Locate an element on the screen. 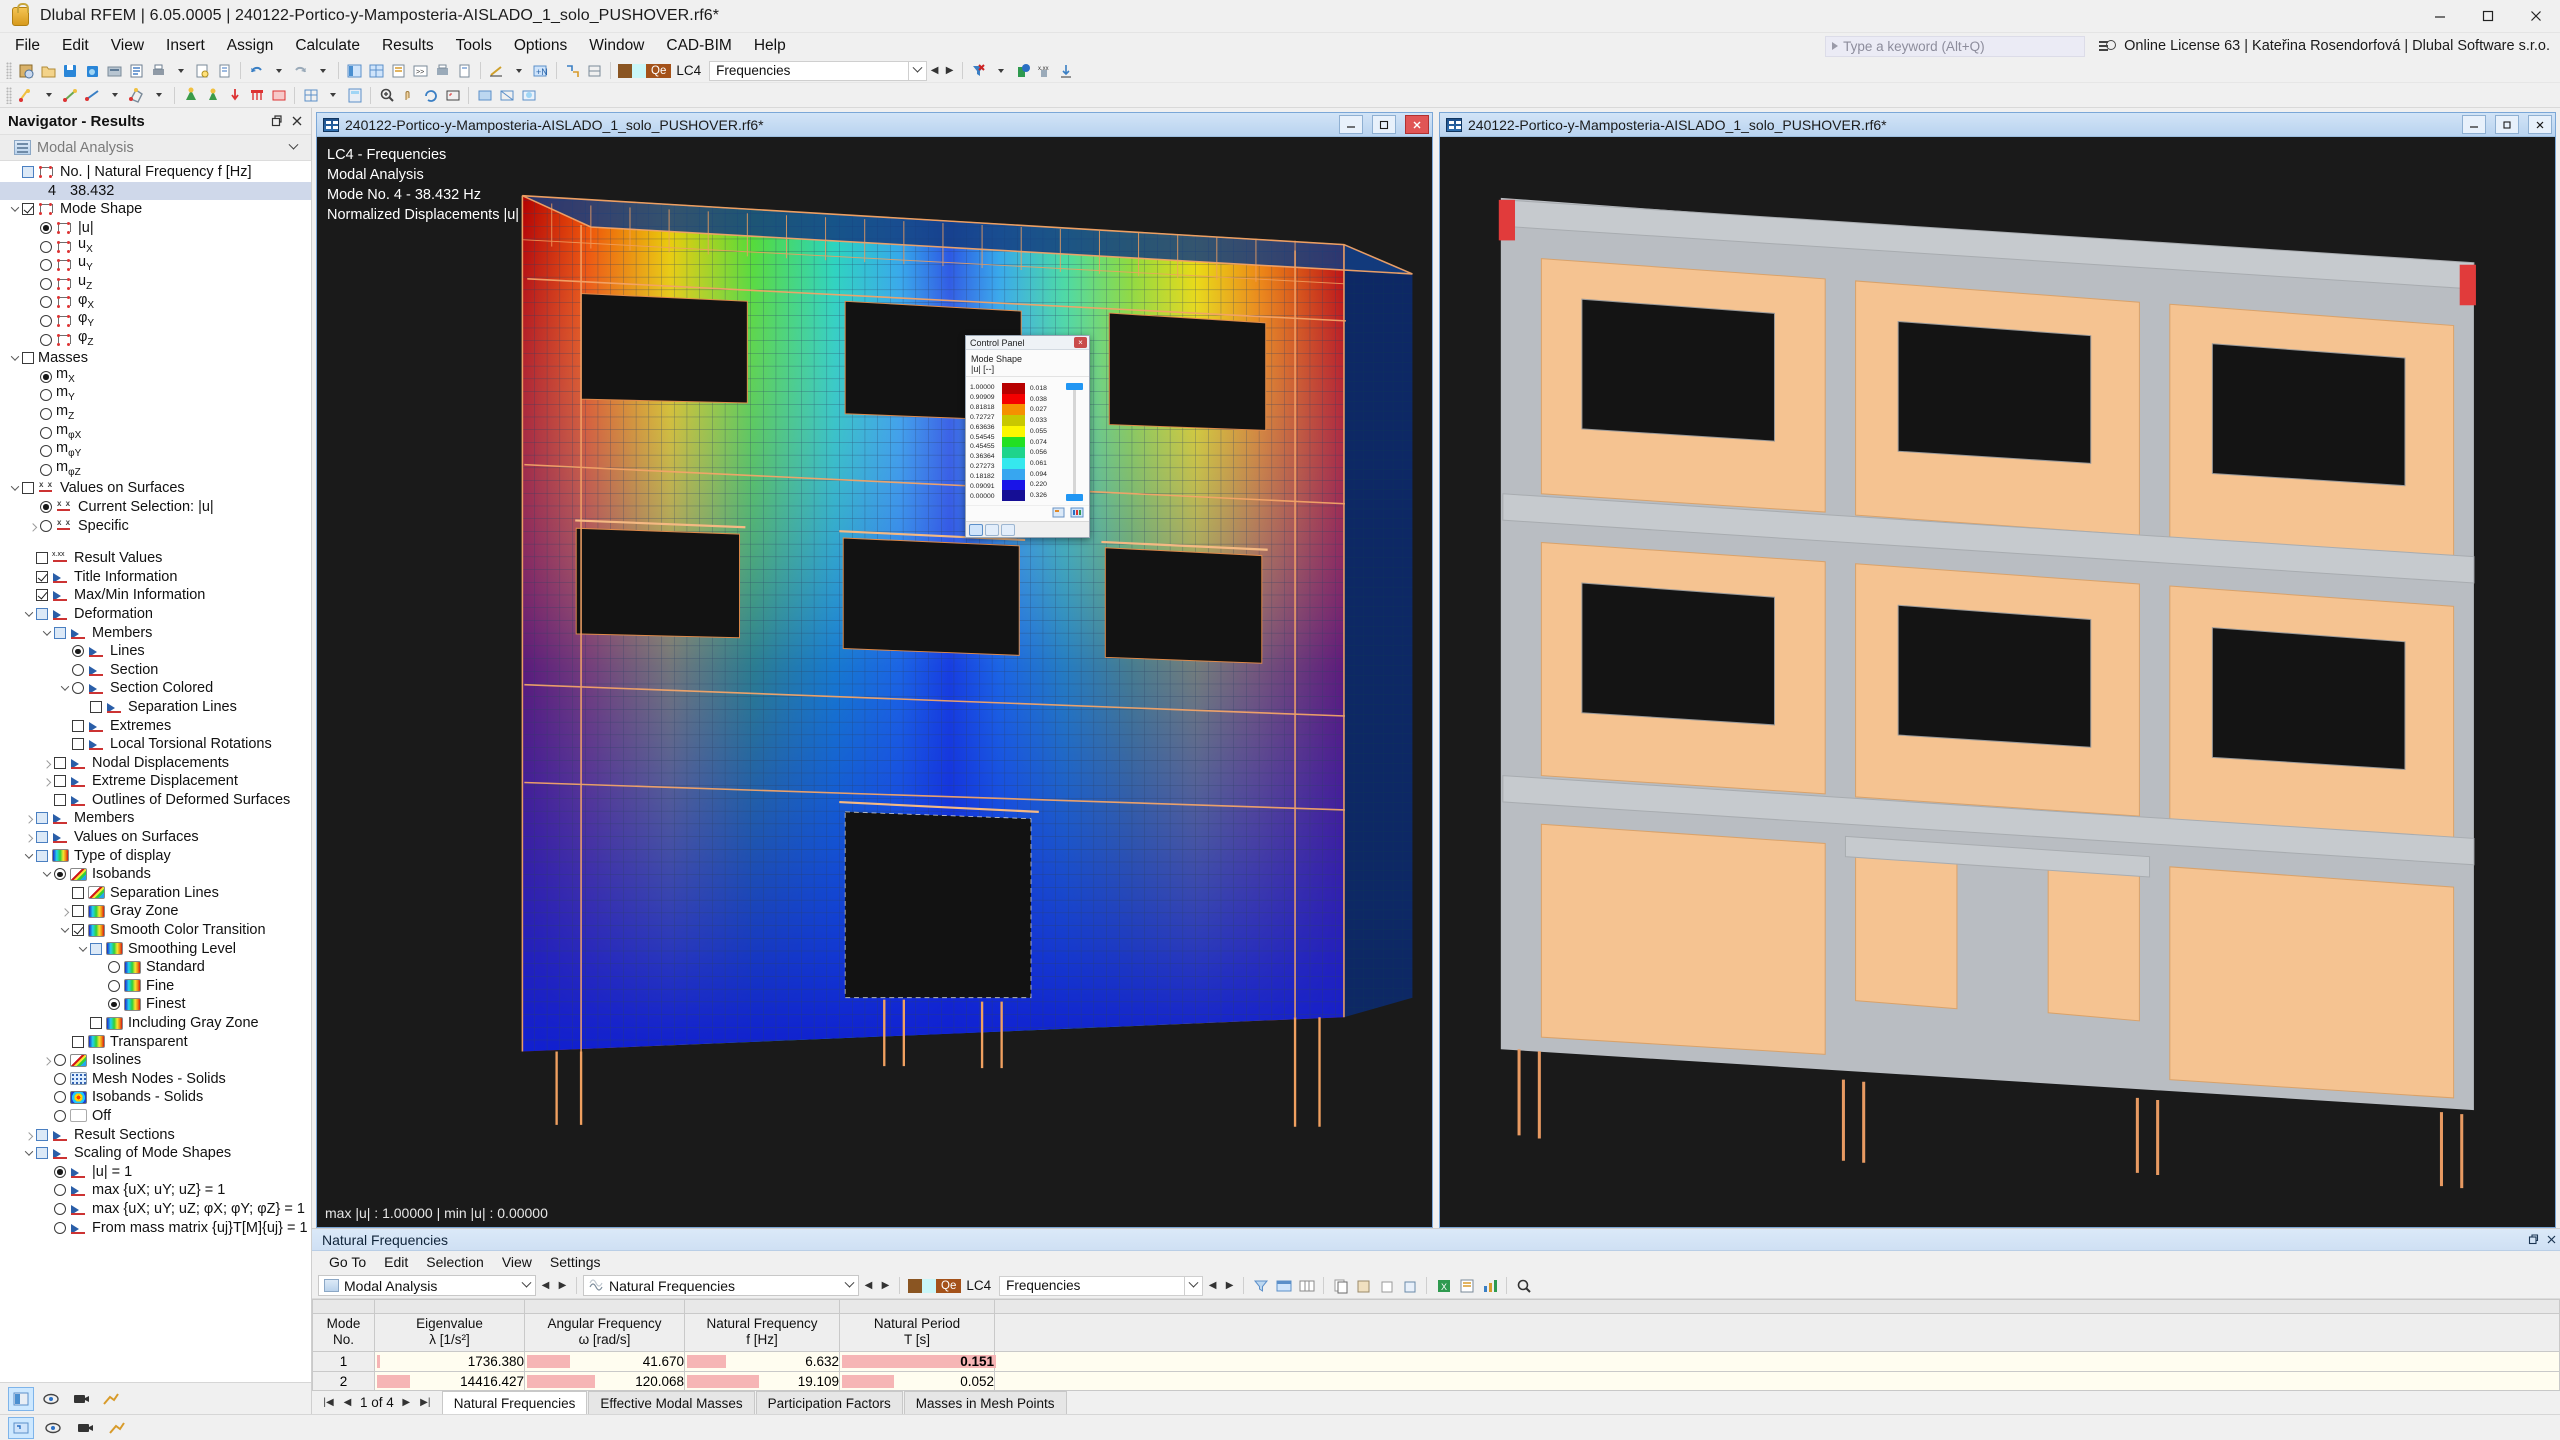 The width and height of the screenshot is (2560, 1440). table-row: 1 1736.380 41.670 6.632 0.151 is located at coordinates (1436, 1361).